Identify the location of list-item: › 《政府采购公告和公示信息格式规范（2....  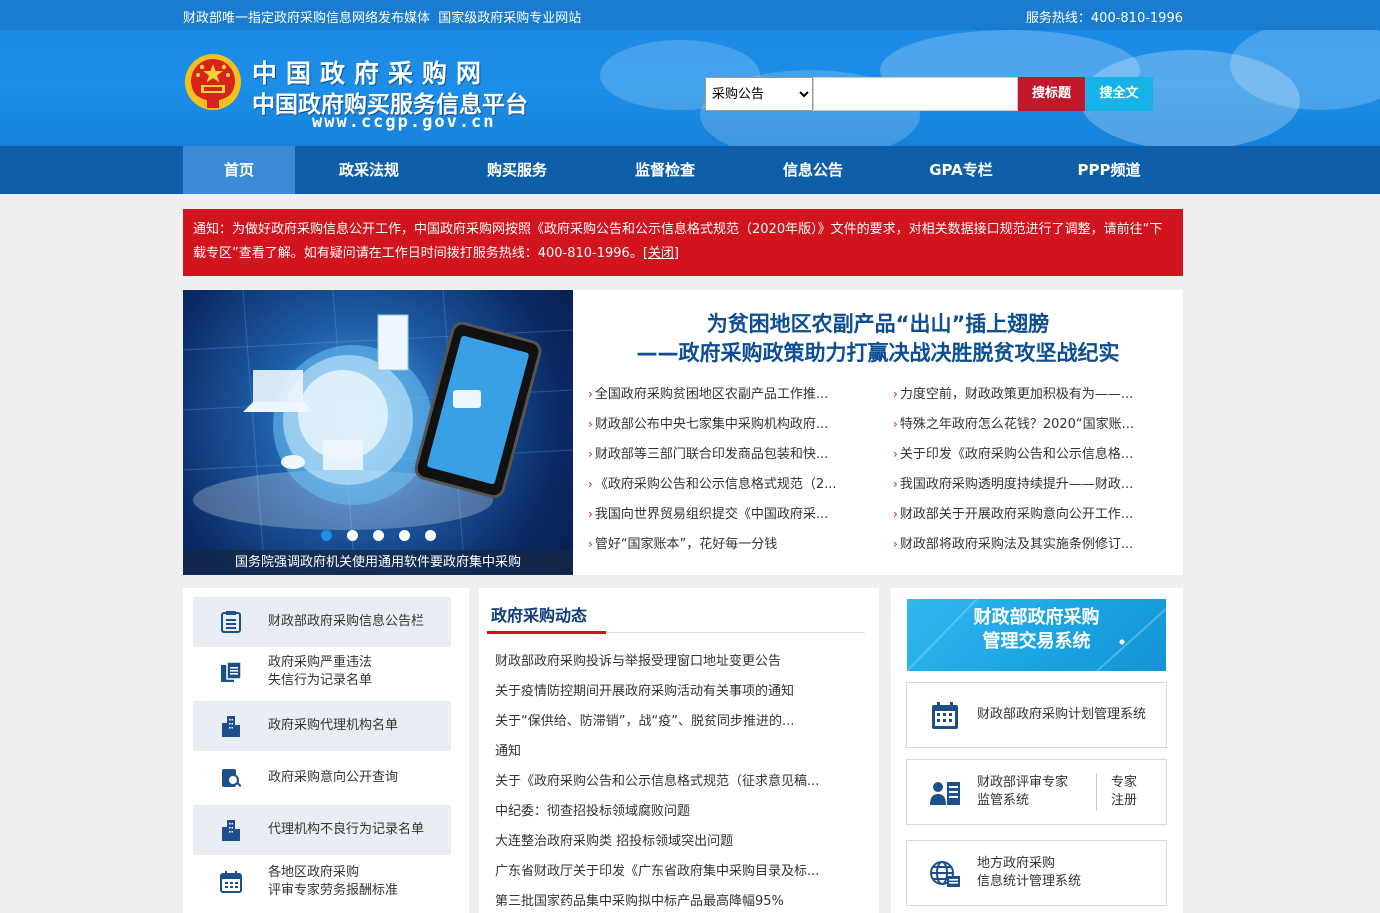
(720, 482).